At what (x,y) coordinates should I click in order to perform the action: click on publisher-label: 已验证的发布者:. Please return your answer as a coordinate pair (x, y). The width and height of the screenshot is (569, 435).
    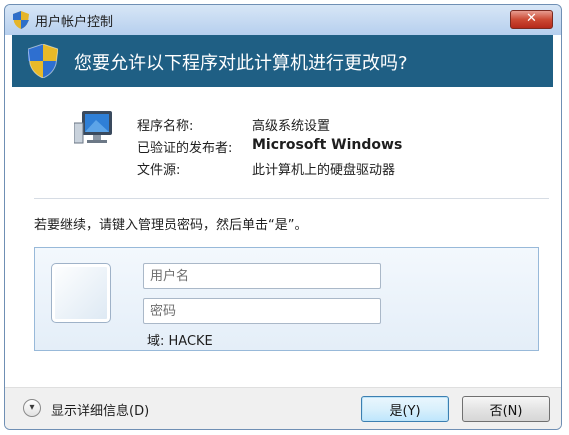
    Looking at the image, I should click on (185, 148).